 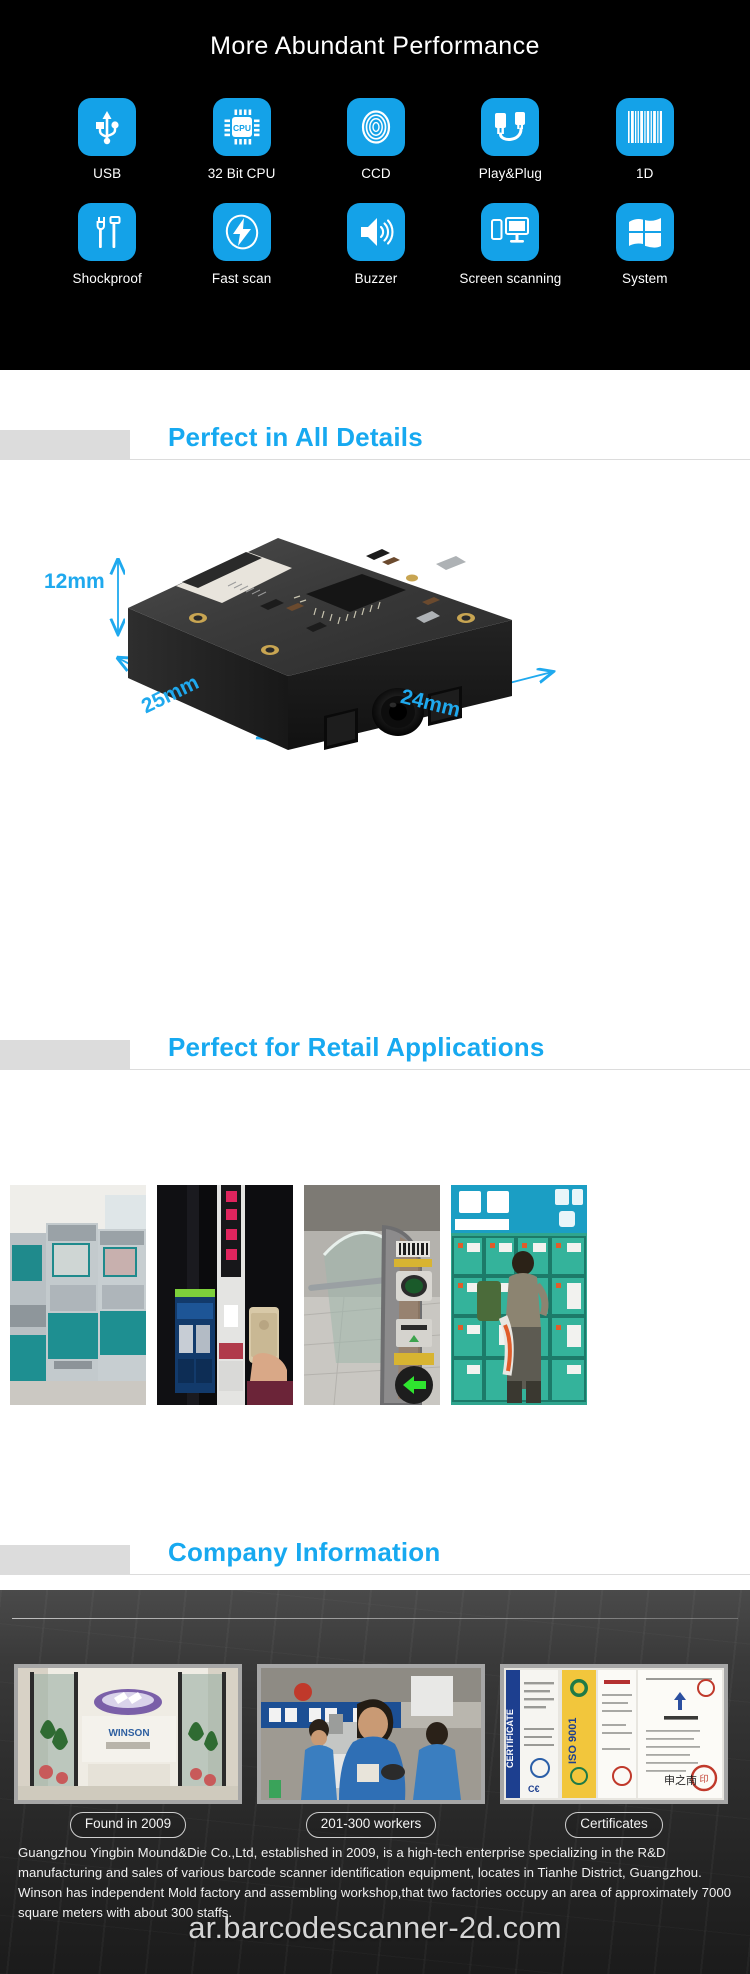 I want to click on feature-label: CCD, so click(x=376, y=173).